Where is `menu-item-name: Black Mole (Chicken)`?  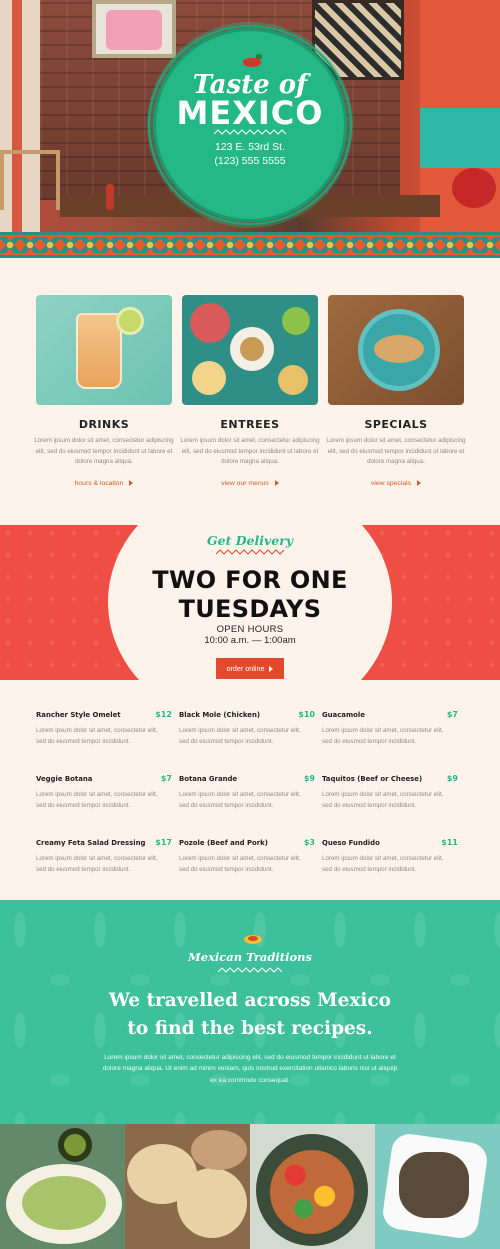 menu-item-name: Black Mole (Chicken) is located at coordinates (220, 715).